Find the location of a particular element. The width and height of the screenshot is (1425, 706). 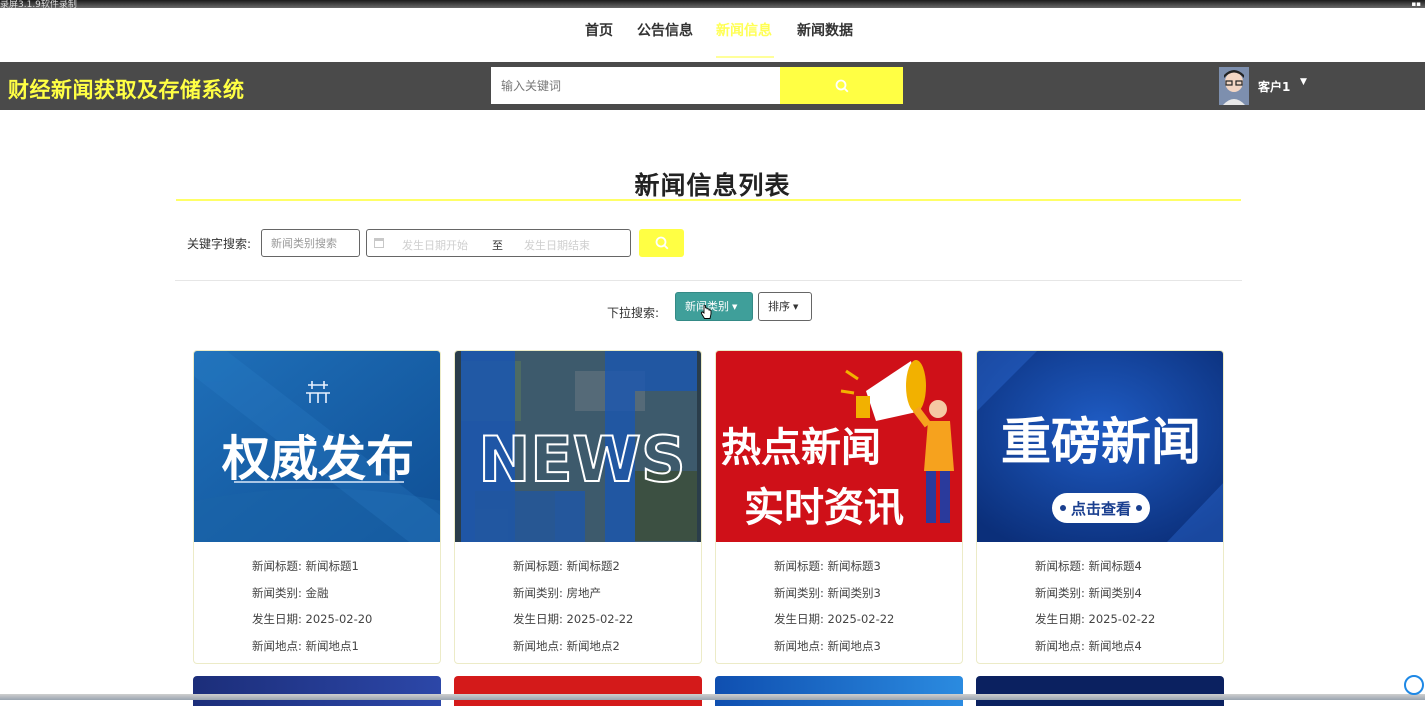

news-date-row: 发生日期: 2025-02-20 is located at coordinates (312, 619).